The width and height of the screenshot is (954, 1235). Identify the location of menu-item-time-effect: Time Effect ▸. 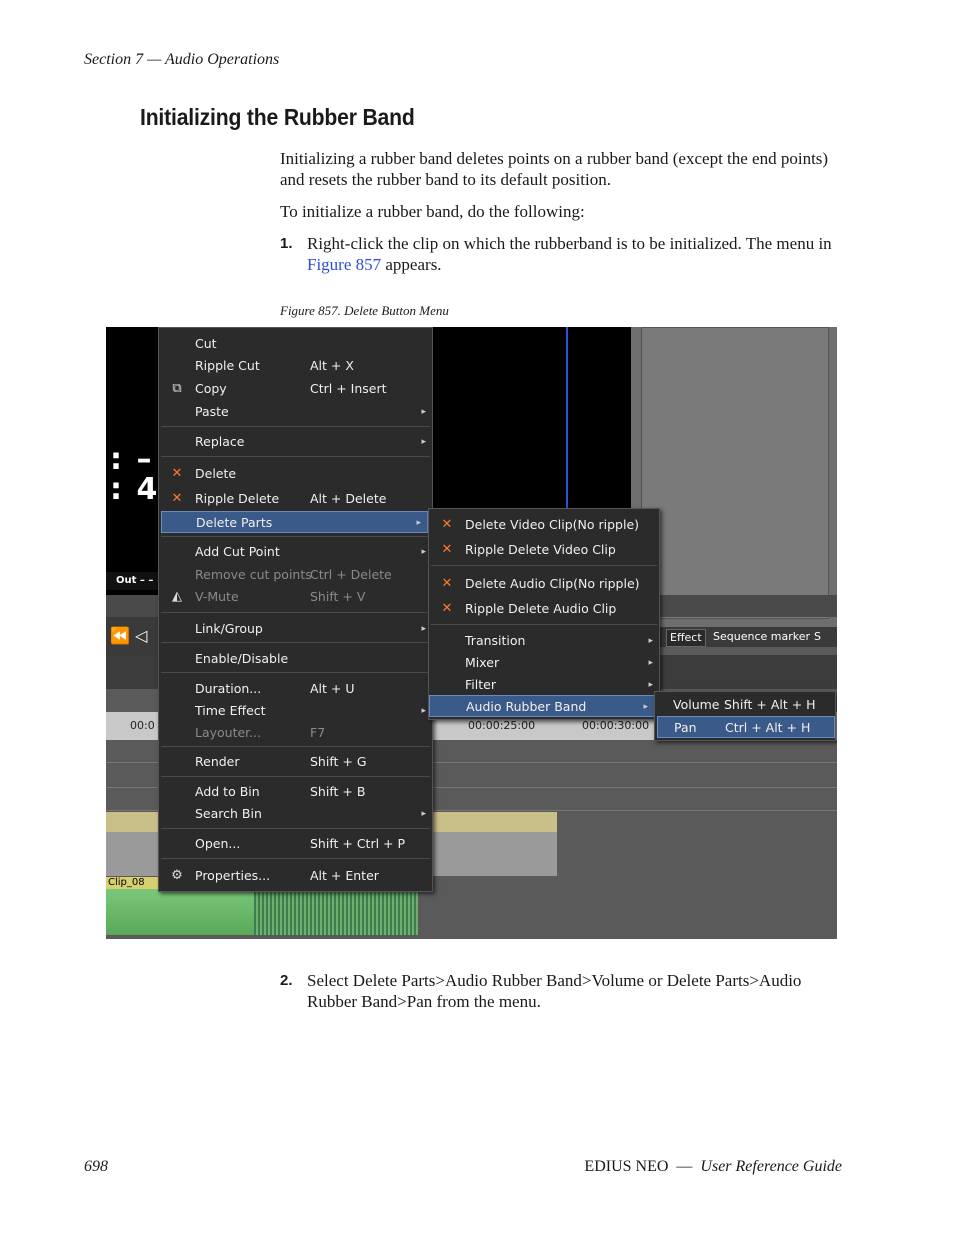
(295, 711).